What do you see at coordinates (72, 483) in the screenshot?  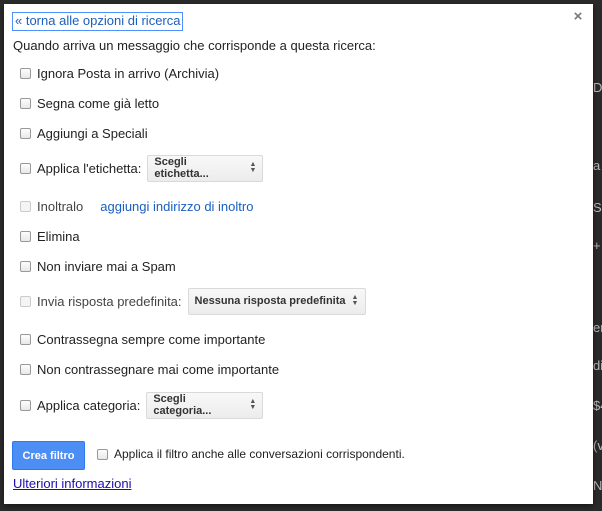 I see `more-info-link: Ulteriori informazioni` at bounding box center [72, 483].